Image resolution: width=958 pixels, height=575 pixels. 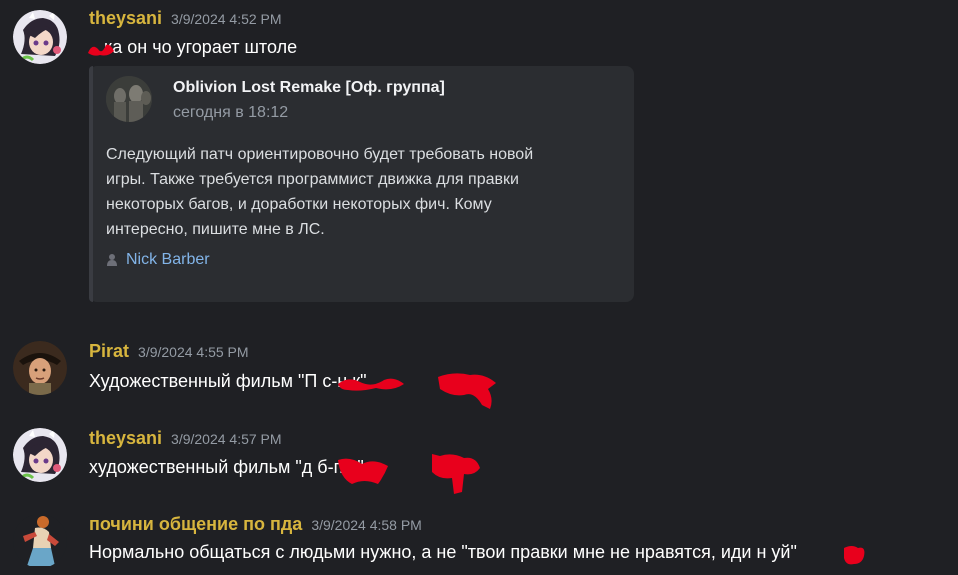 I want to click on embed-author-name: Oblivion Lost Remake [Оф. группа], so click(x=309, y=88).